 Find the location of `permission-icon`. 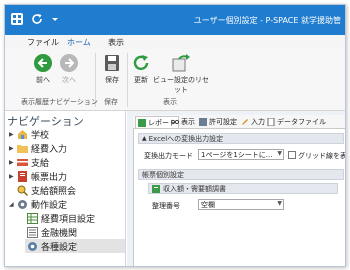

permission-icon is located at coordinates (203, 122).